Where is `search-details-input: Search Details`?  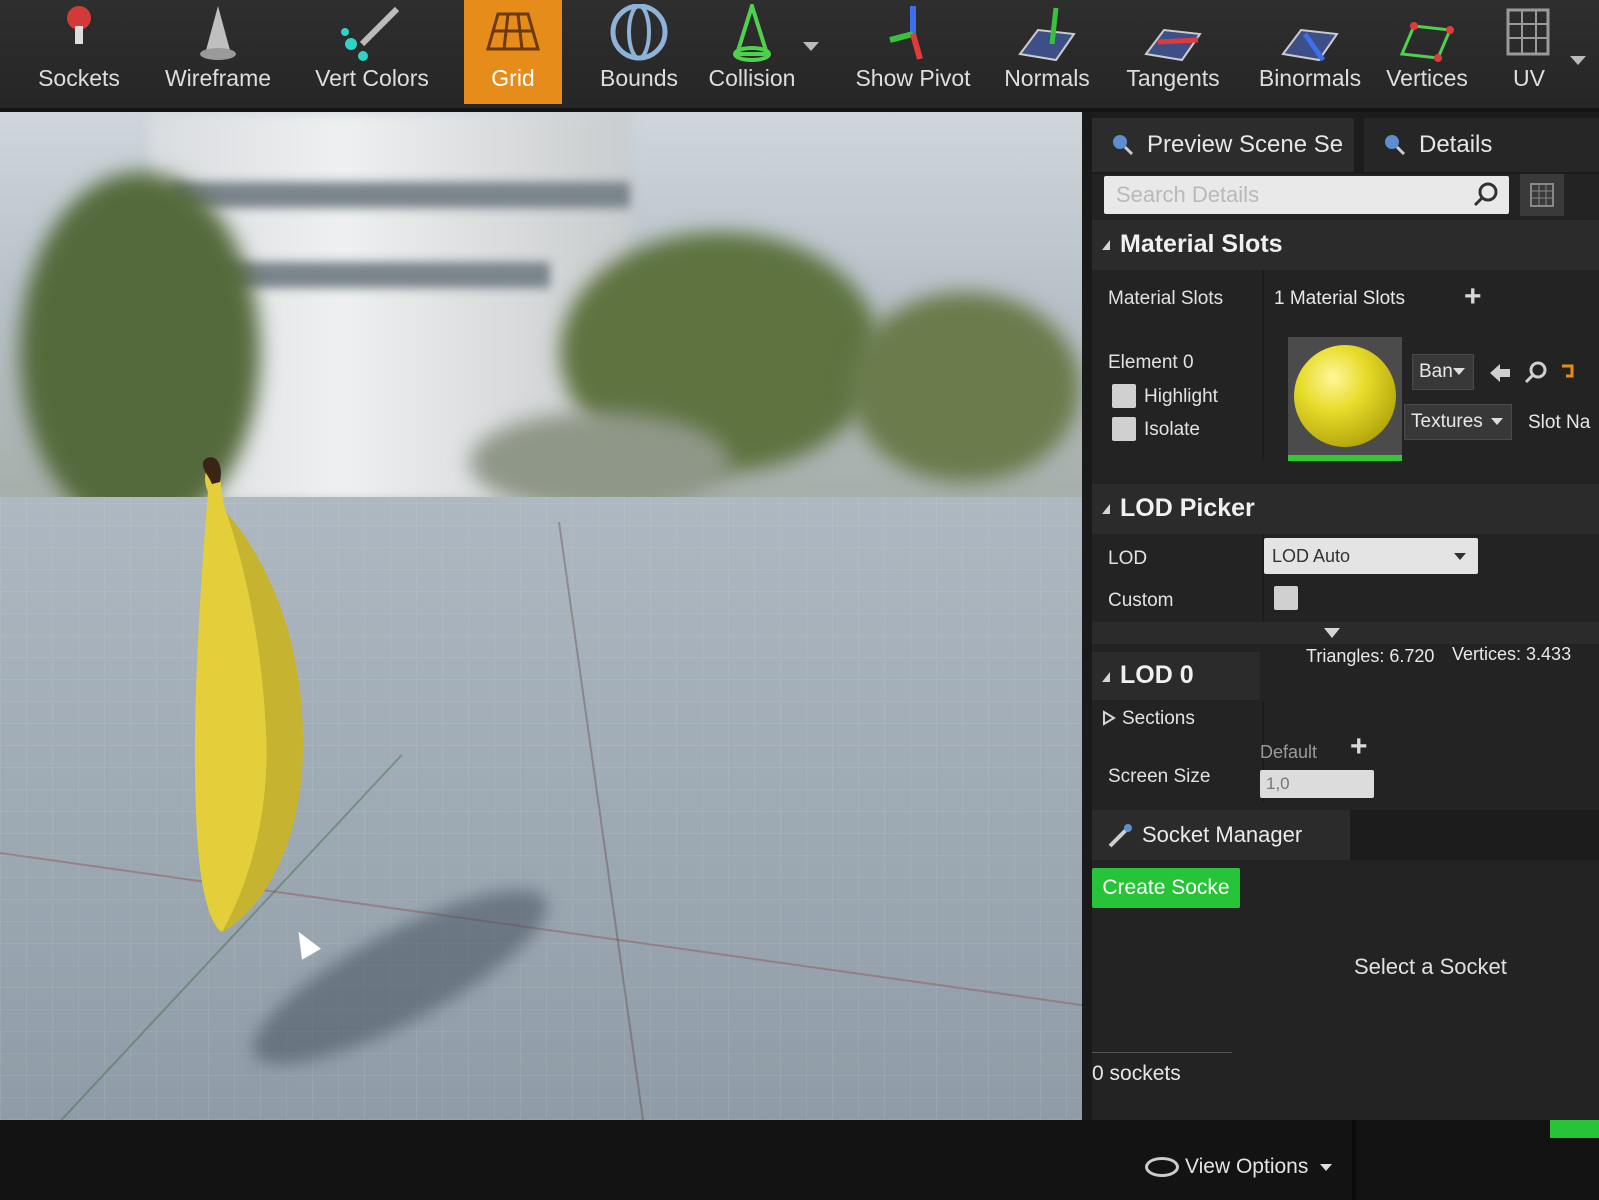
search-details-input: Search Details is located at coordinates (1306, 195).